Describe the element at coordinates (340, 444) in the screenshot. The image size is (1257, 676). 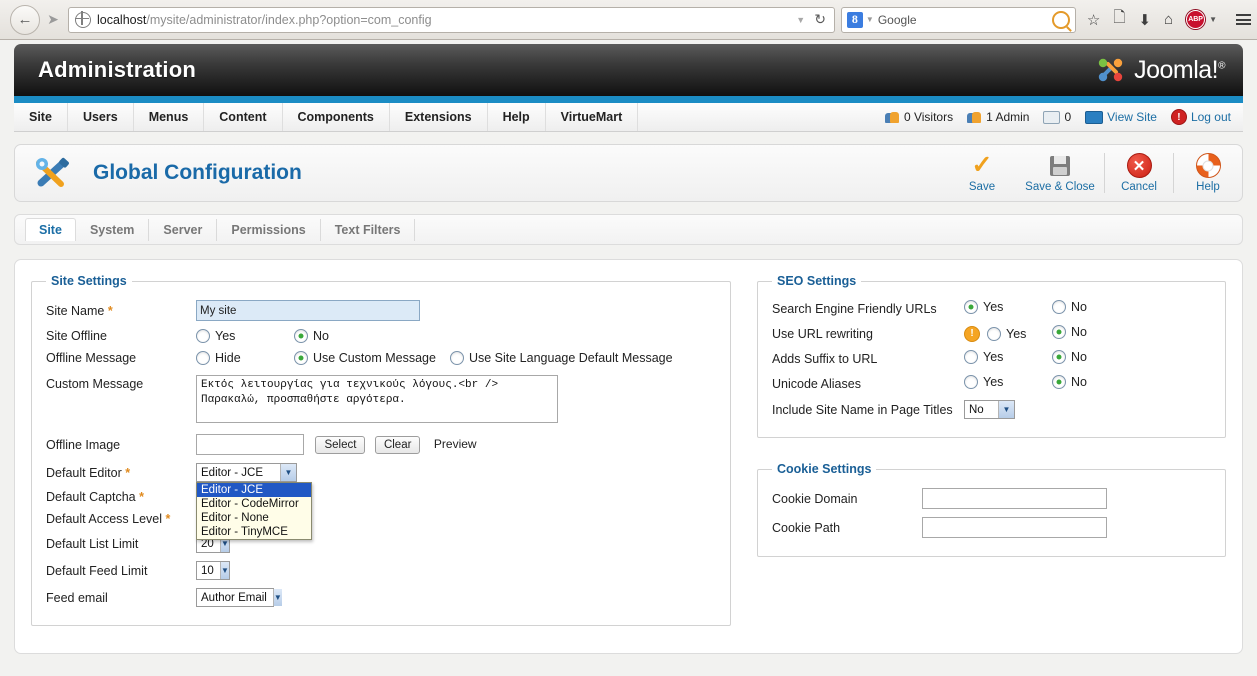
I see `select-button: Select` at that location.